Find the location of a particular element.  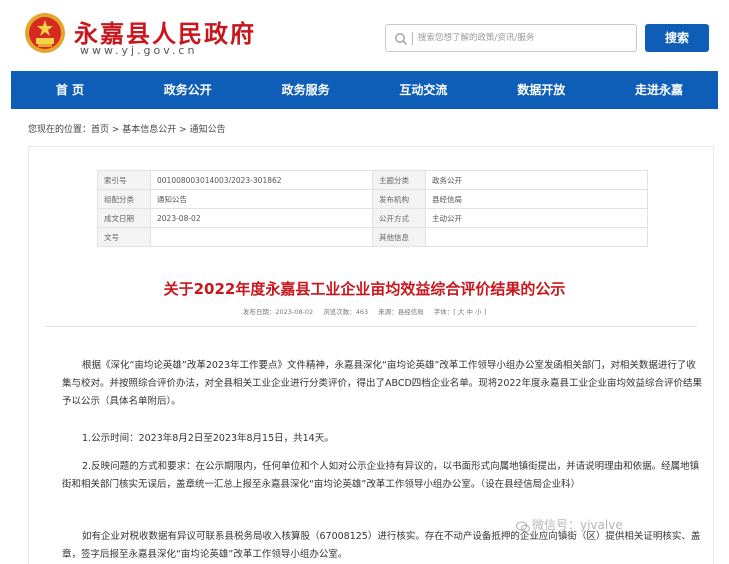

search-button: 搜索 is located at coordinates (677, 38).